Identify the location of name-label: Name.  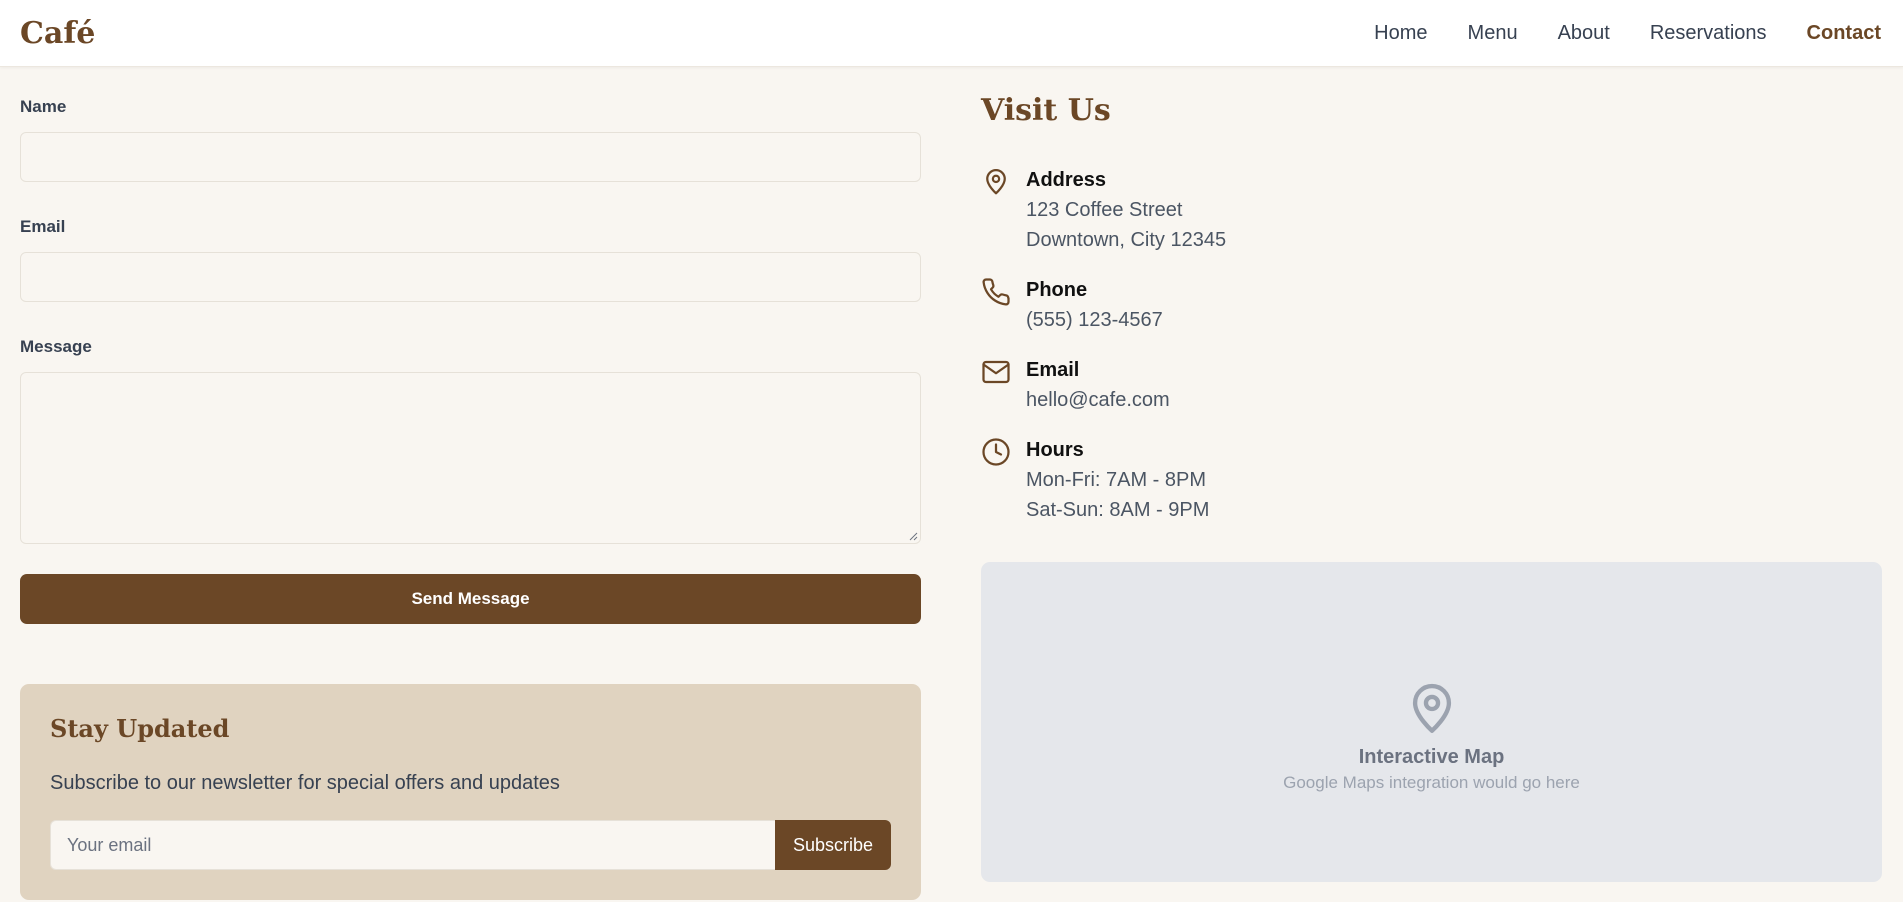
(43, 106).